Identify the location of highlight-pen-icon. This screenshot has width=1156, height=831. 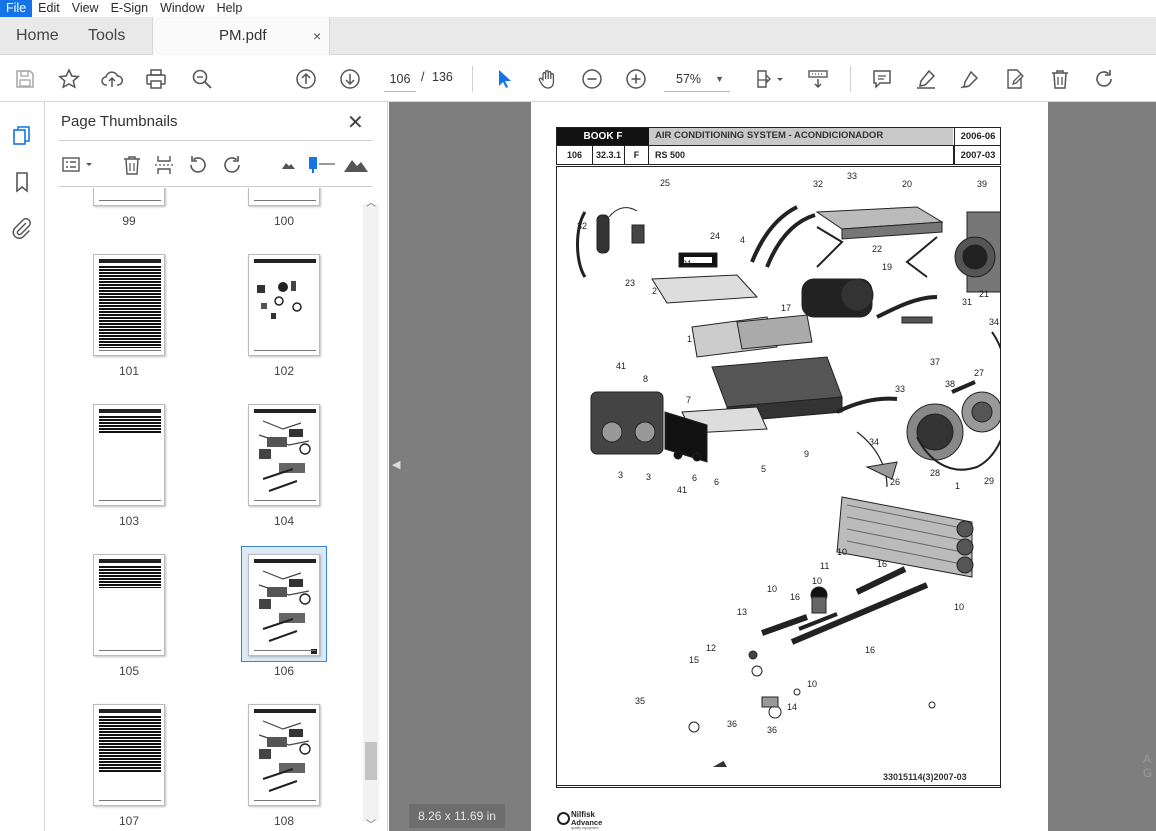
(926, 79).